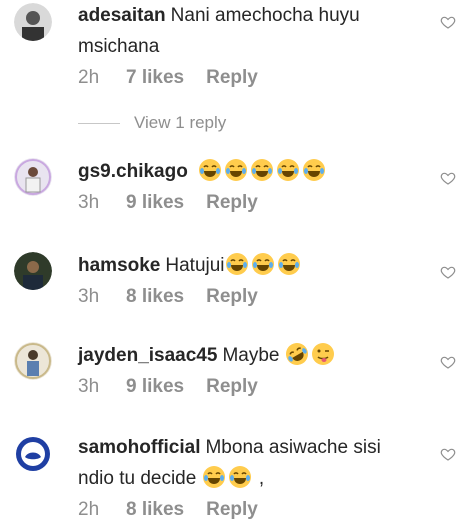  Describe the element at coordinates (322, 354) in the screenshot. I see `winking-face-with-tongue-emoji` at that location.